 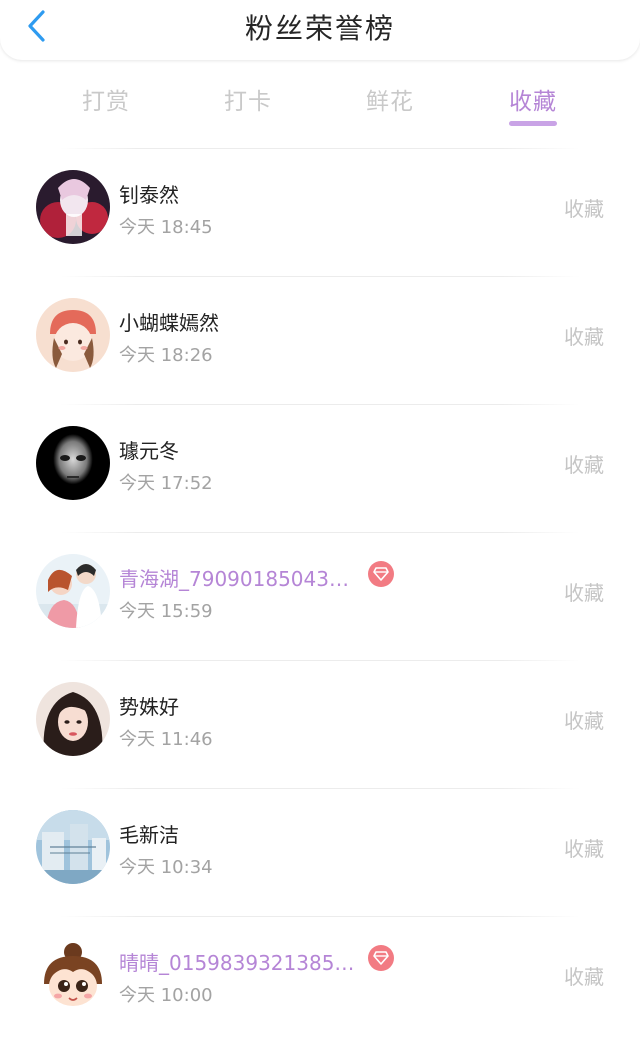 What do you see at coordinates (166, 227) in the screenshot?
I see `fan-time: 今天 18:45` at bounding box center [166, 227].